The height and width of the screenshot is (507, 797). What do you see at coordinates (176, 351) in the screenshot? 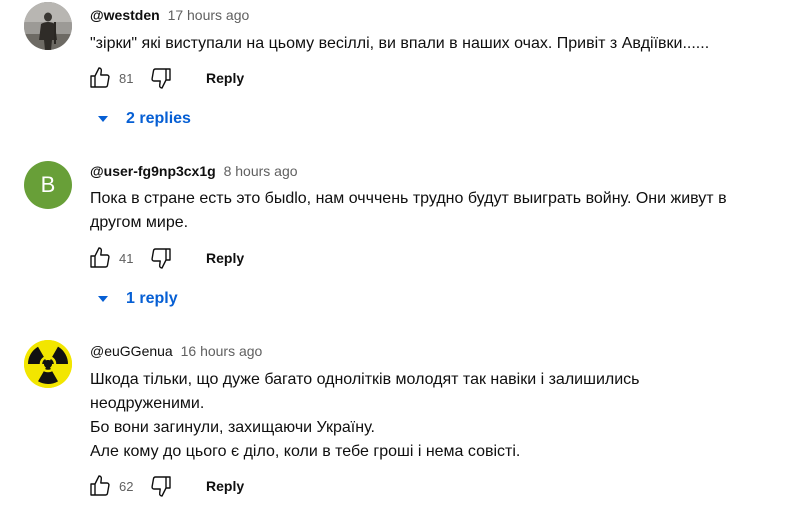
I see `comment-header: @euGGenua 16 hours ago` at bounding box center [176, 351].